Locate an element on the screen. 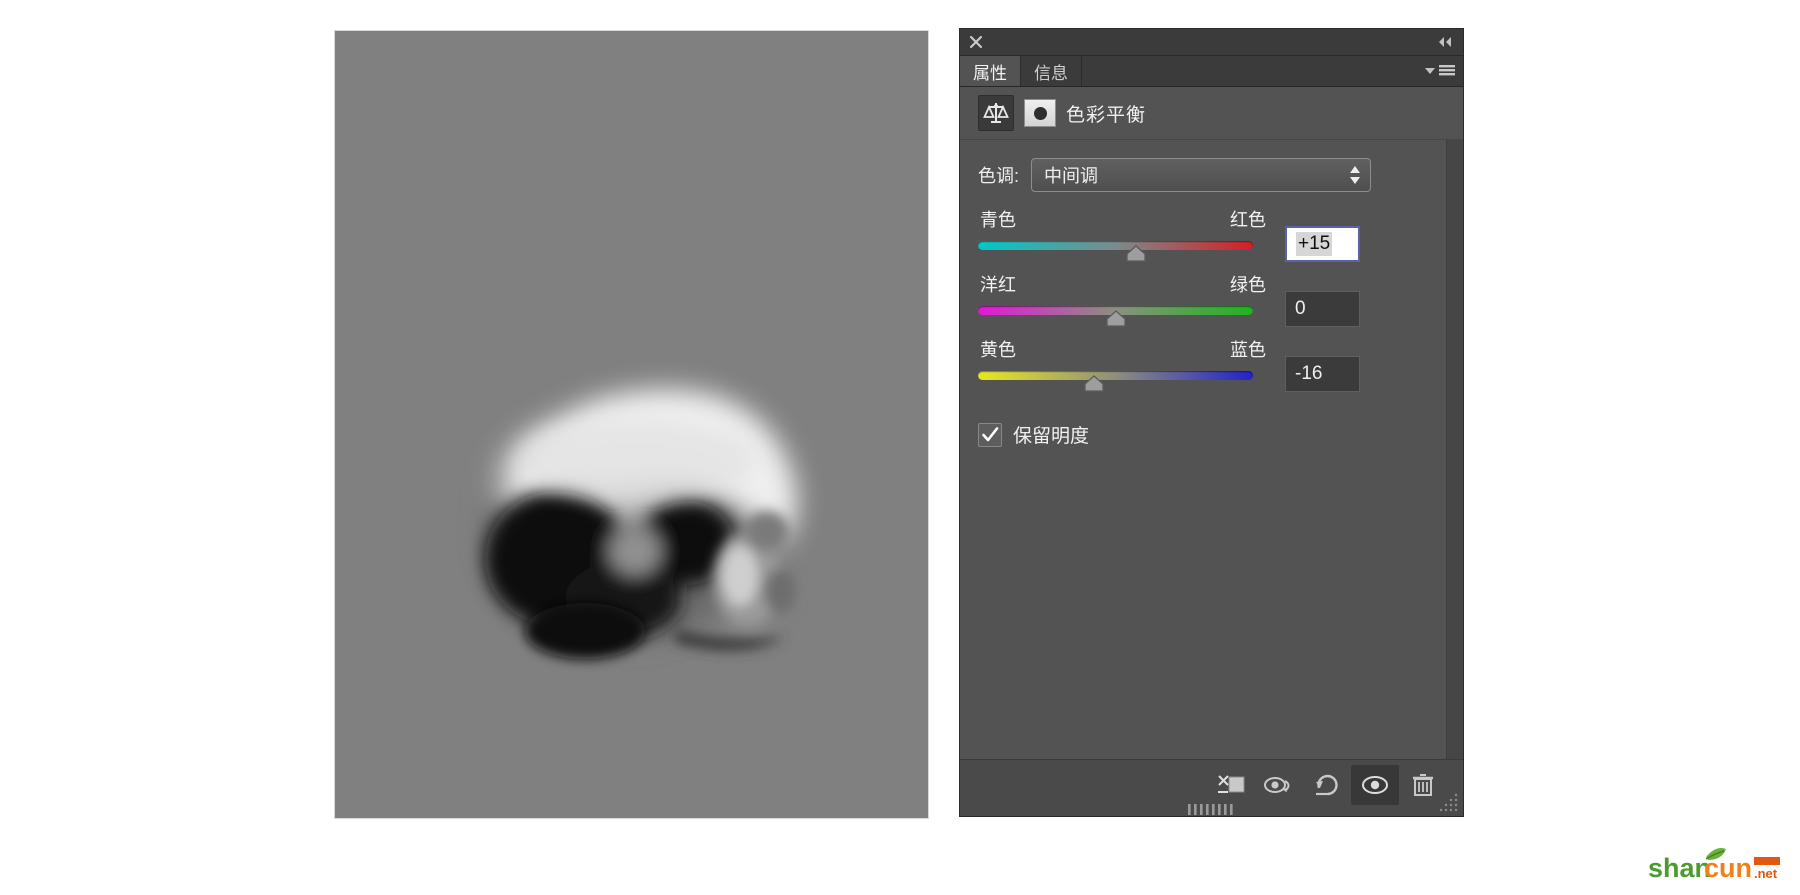 The image size is (1800, 895). preserve-luminosity-checkbox is located at coordinates (990, 434).